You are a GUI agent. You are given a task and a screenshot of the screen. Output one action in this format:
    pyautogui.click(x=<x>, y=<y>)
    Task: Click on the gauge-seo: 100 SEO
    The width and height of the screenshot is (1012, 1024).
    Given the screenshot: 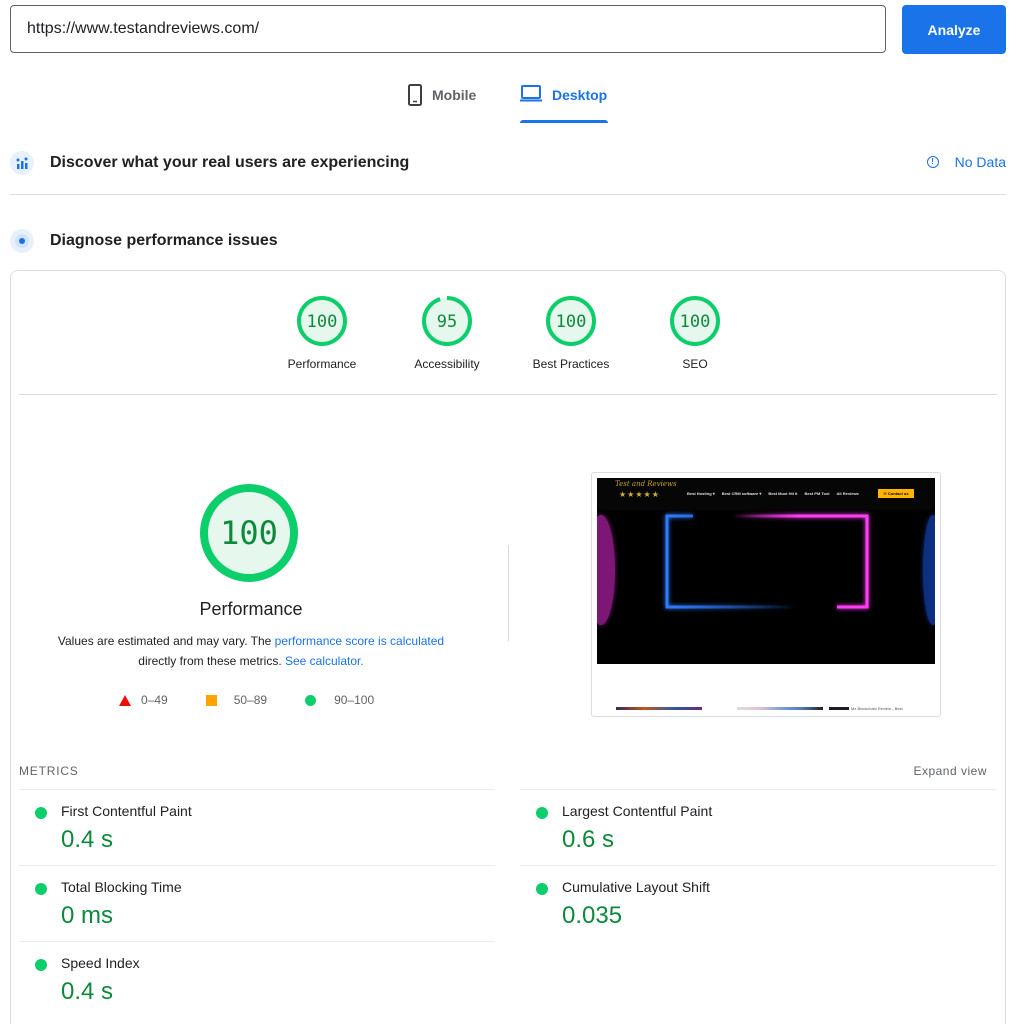 What is the action you would take?
    pyautogui.click(x=695, y=333)
    